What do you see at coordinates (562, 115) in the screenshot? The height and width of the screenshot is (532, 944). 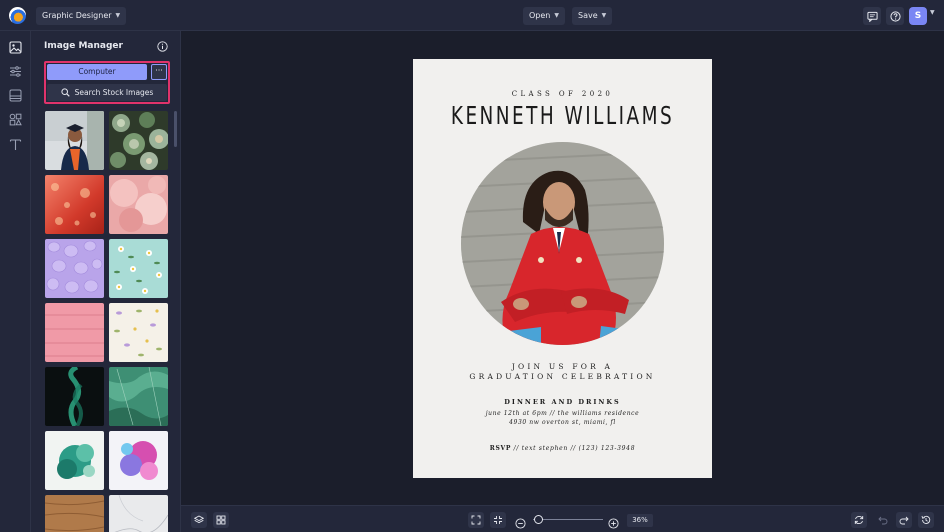 I see `graduate-name-text: KENNETH WILLIAMS` at bounding box center [562, 115].